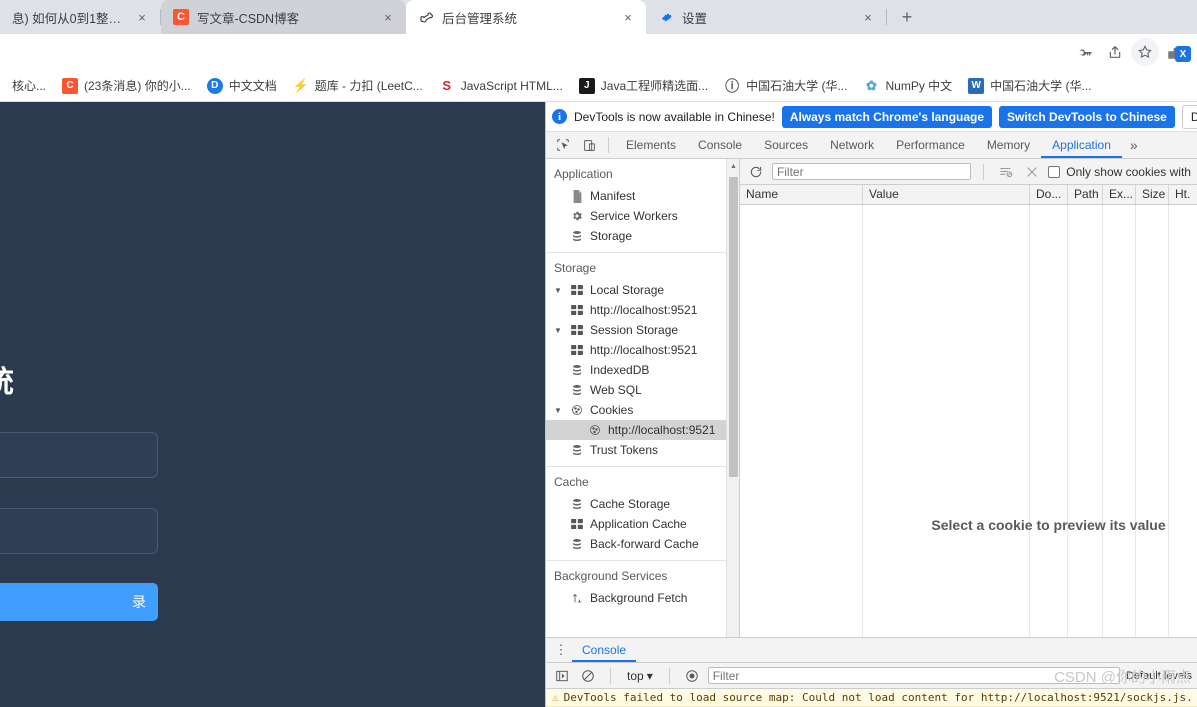 The width and height of the screenshot is (1197, 707). What do you see at coordinates (1183, 54) in the screenshot?
I see `extension-badge: X` at bounding box center [1183, 54].